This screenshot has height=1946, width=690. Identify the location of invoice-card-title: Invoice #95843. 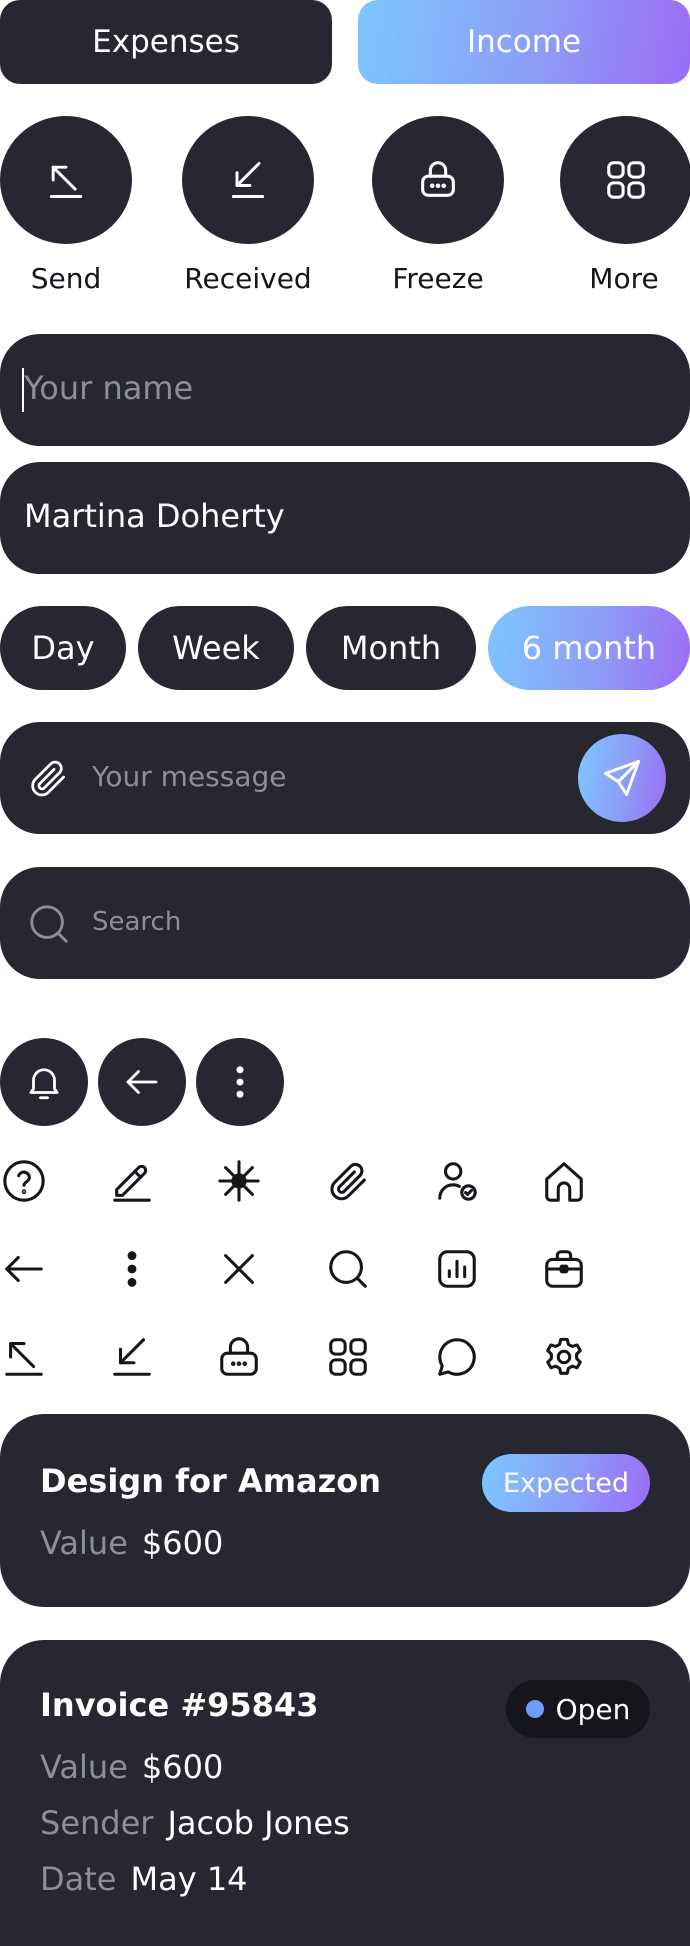
(179, 1705).